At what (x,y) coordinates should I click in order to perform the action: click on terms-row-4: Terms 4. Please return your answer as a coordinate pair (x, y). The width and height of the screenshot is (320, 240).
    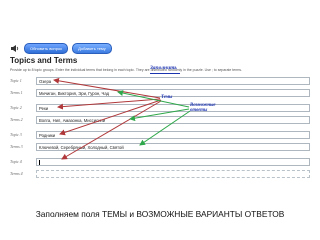
    Looking at the image, I should click on (160, 174).